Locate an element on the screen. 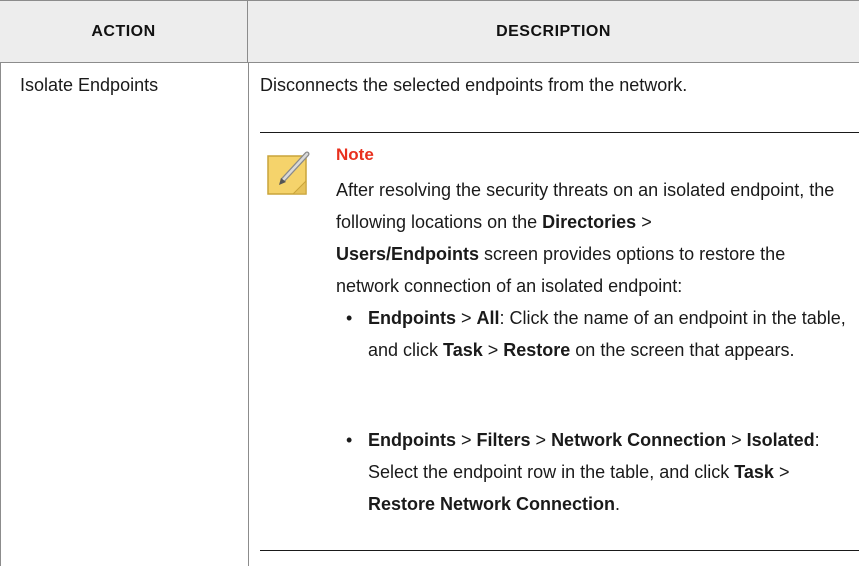 The image size is (859, 566). note-users-endpoints-label: Users/Endpoints is located at coordinates (408, 254).